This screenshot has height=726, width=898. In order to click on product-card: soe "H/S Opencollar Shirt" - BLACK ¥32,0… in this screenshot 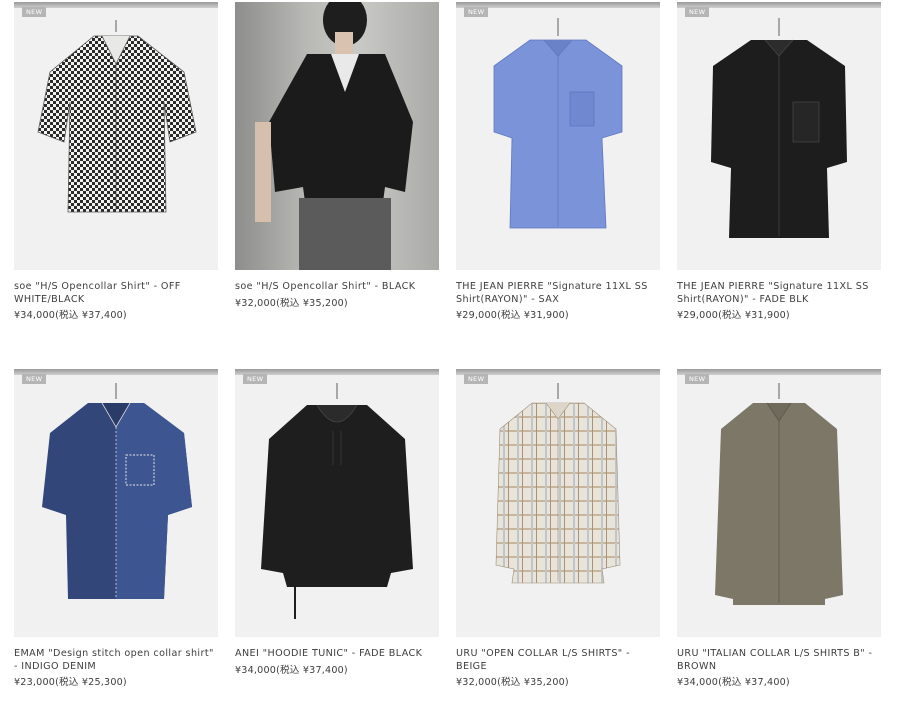, I will do `click(337, 156)`.